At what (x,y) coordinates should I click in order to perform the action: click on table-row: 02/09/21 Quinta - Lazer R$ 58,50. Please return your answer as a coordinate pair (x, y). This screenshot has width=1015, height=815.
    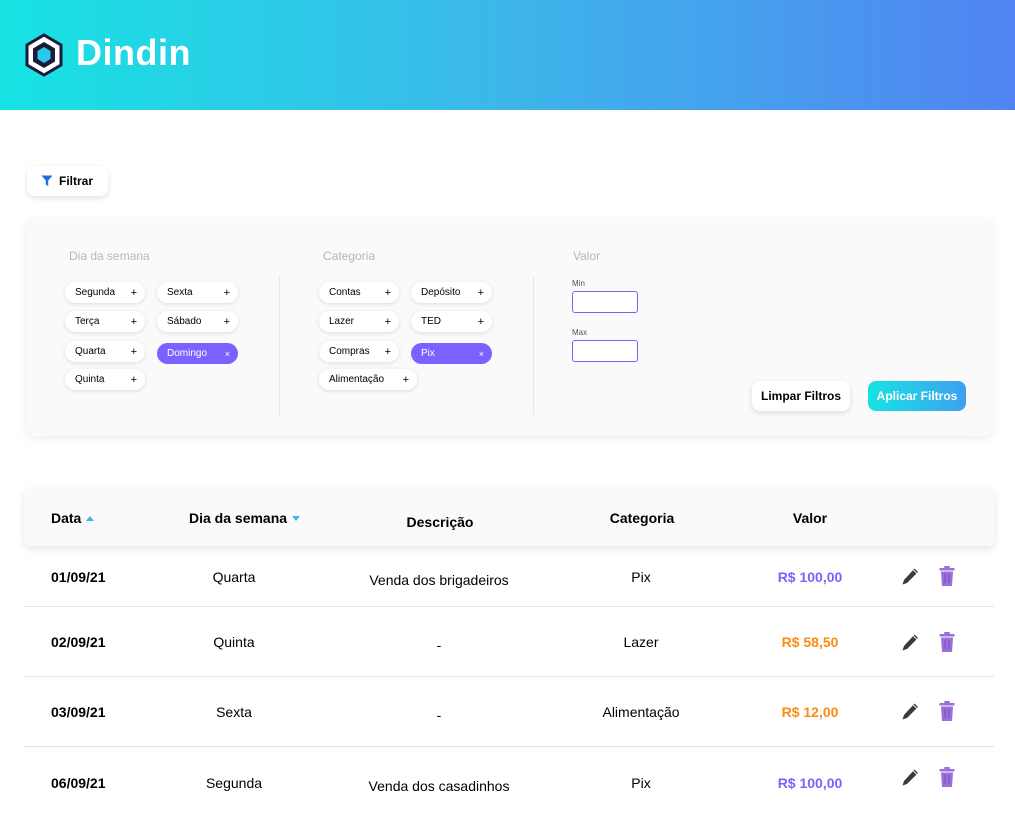
    Looking at the image, I should click on (509, 642).